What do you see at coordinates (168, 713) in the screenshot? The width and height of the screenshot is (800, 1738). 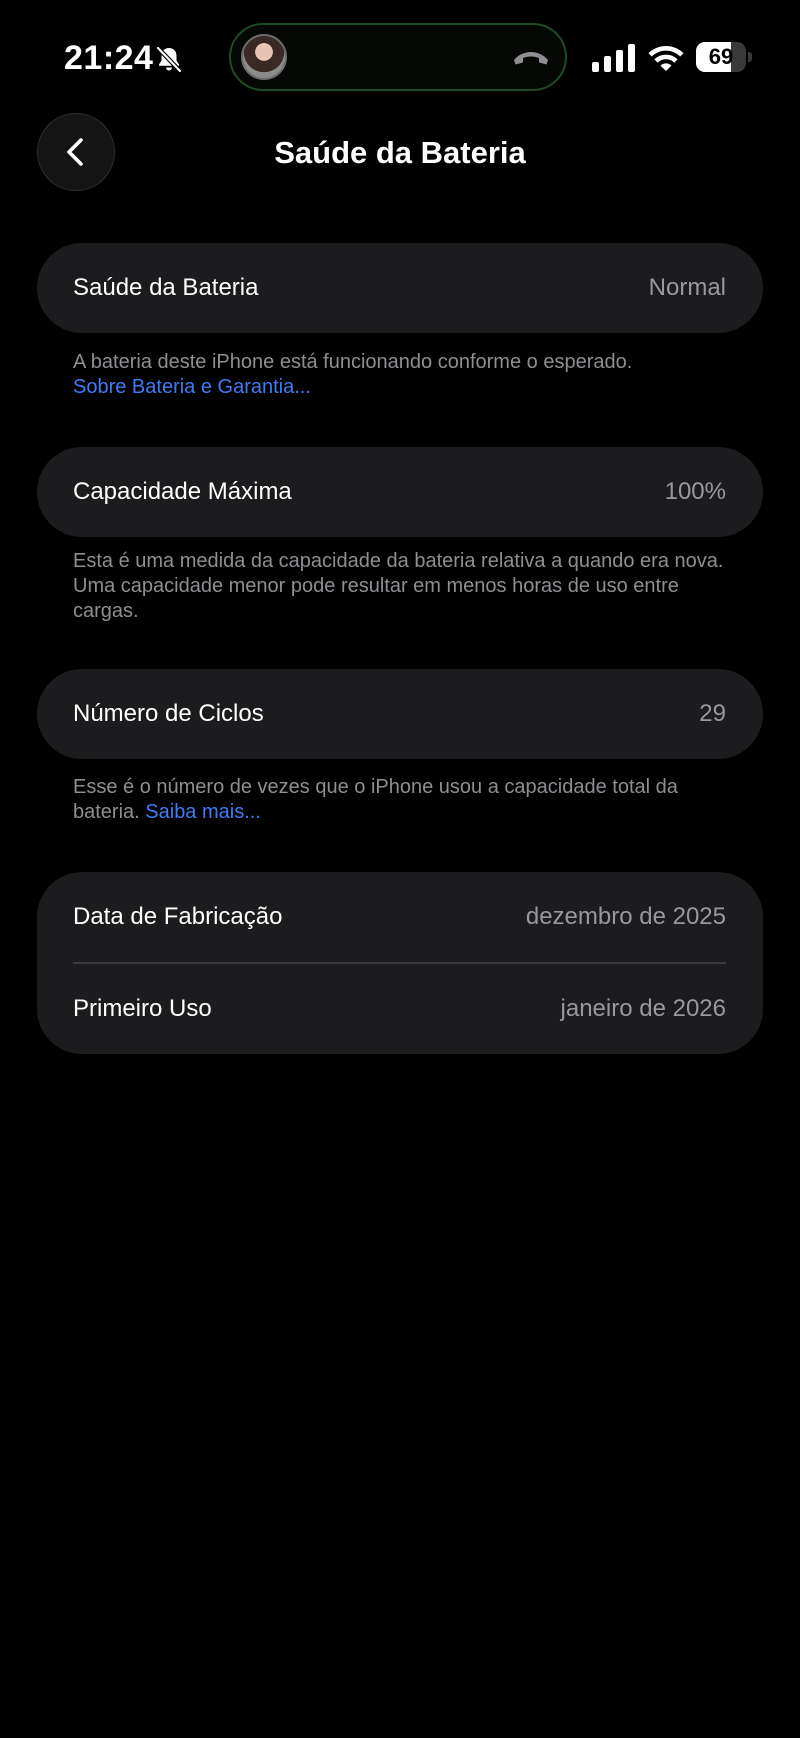 I see `cycle-count-label: Número de Ciclos` at bounding box center [168, 713].